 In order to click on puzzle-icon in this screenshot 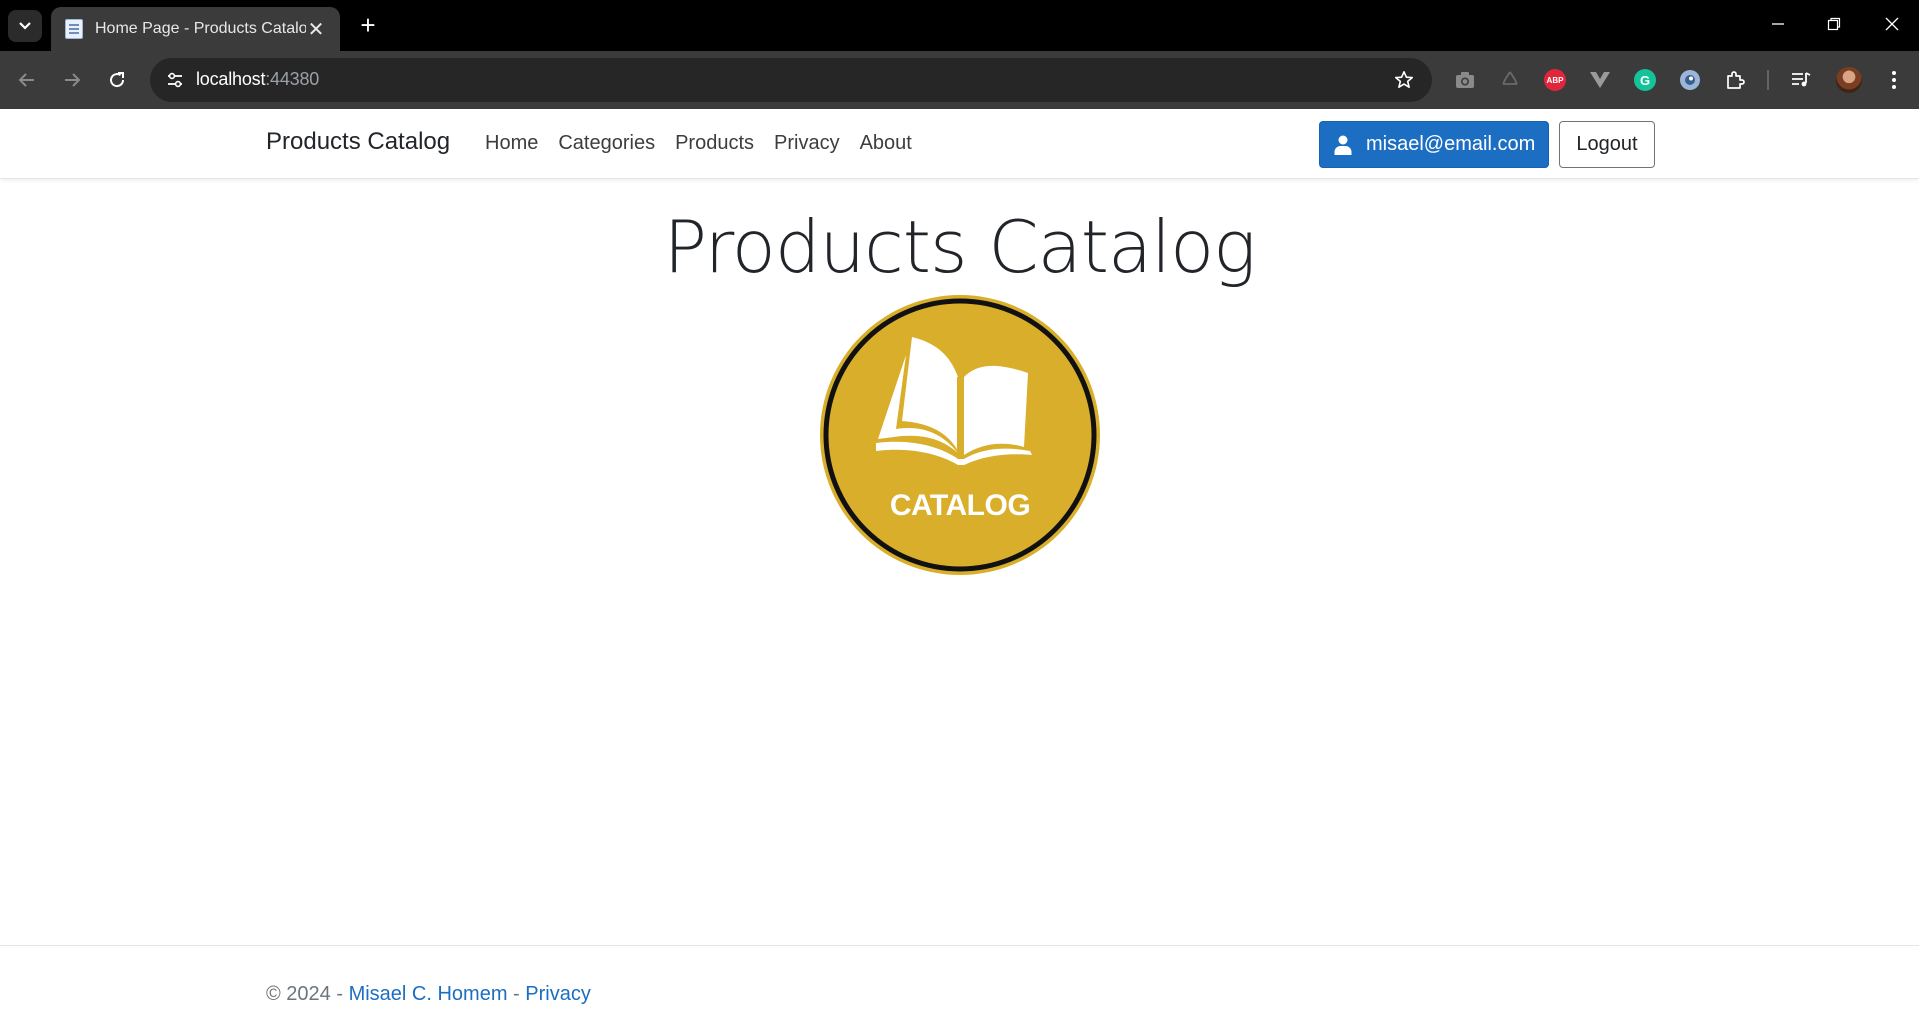, I will do `click(1735, 80)`.